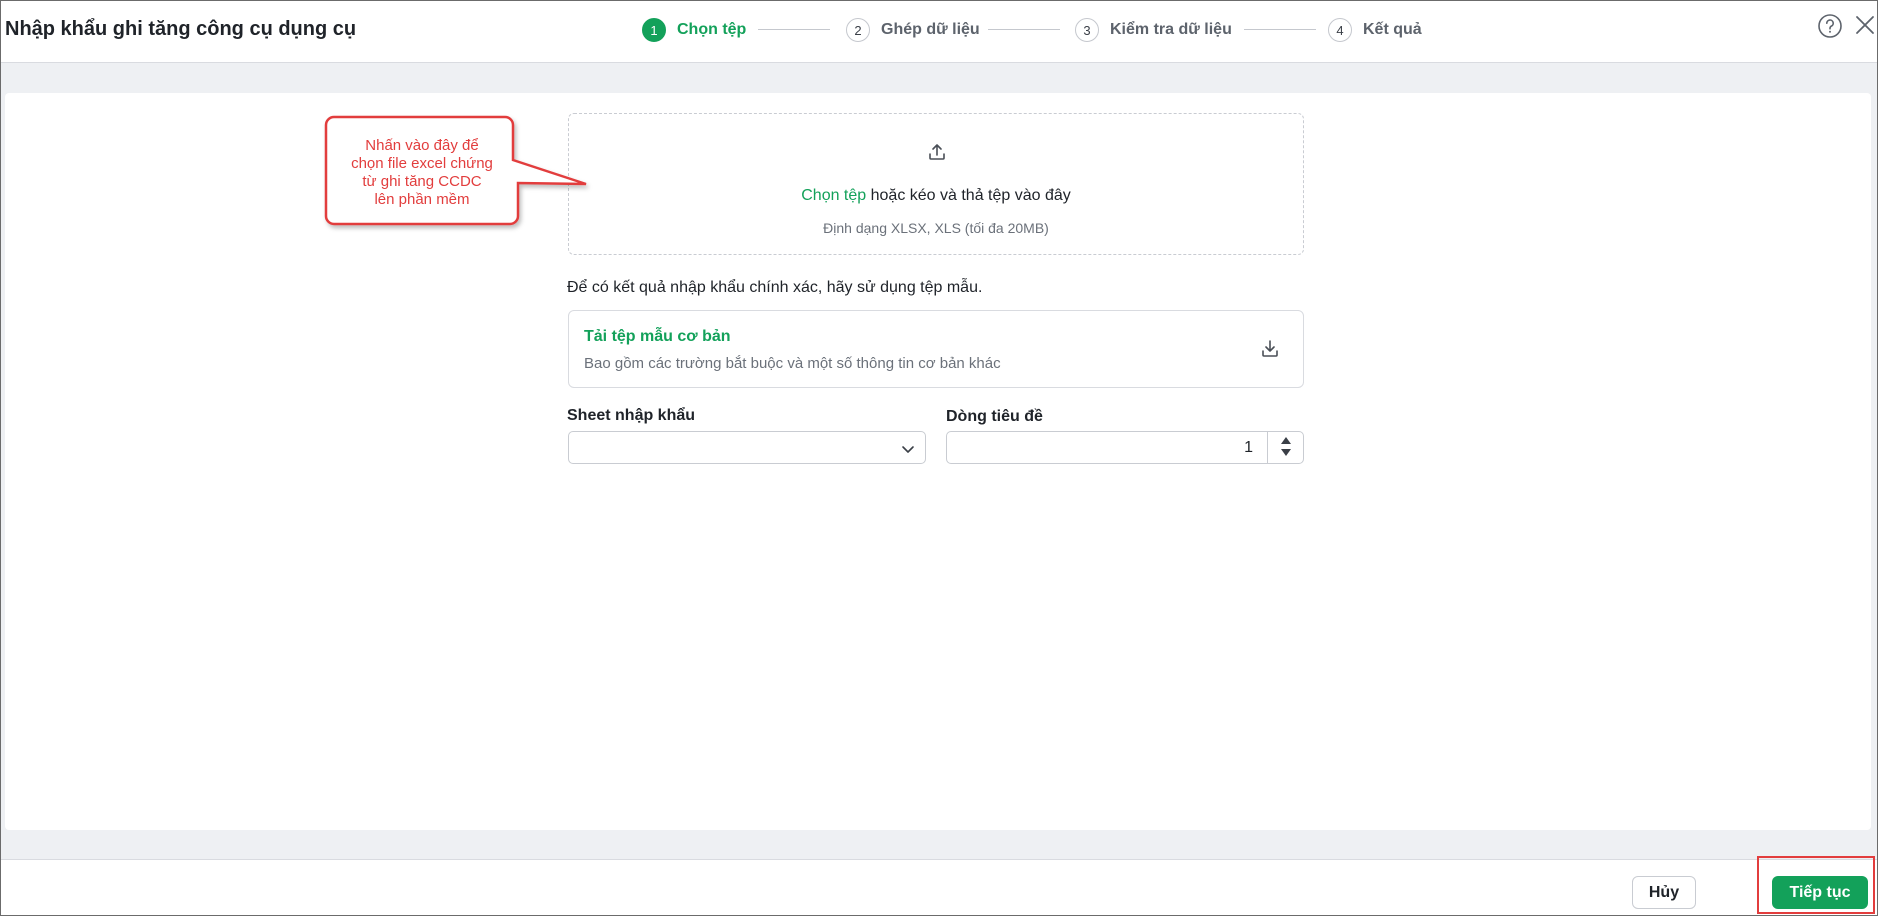 This screenshot has width=1878, height=916. What do you see at coordinates (1248, 447) in the screenshot?
I see `header-row-value: 1` at bounding box center [1248, 447].